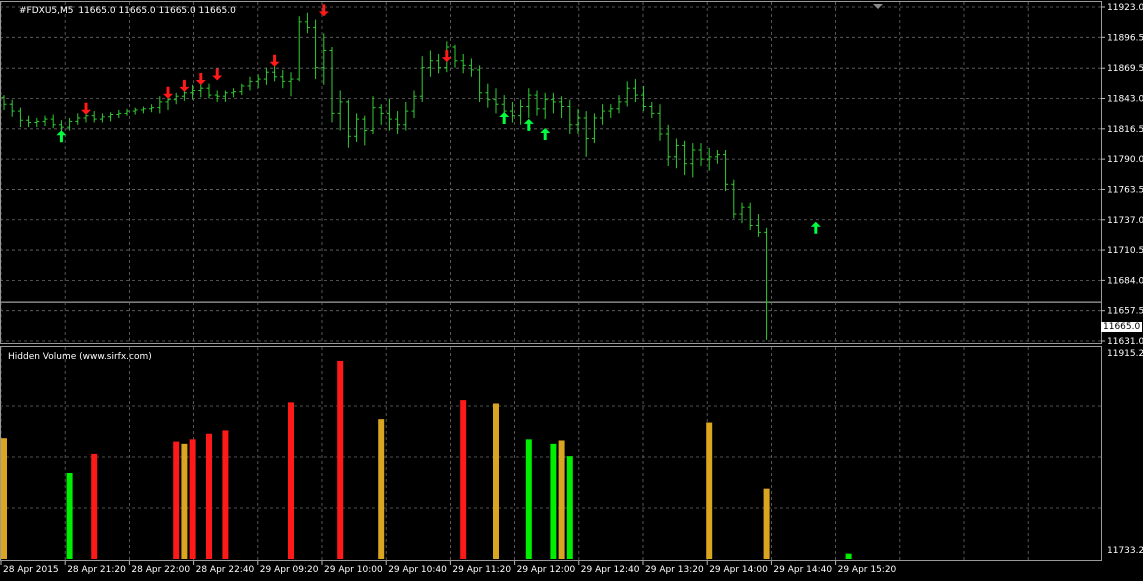 Image resolution: width=1143 pixels, height=581 pixels. What do you see at coordinates (1125, 342) in the screenshot?
I see `price-tick-label: 11631.0` at bounding box center [1125, 342].